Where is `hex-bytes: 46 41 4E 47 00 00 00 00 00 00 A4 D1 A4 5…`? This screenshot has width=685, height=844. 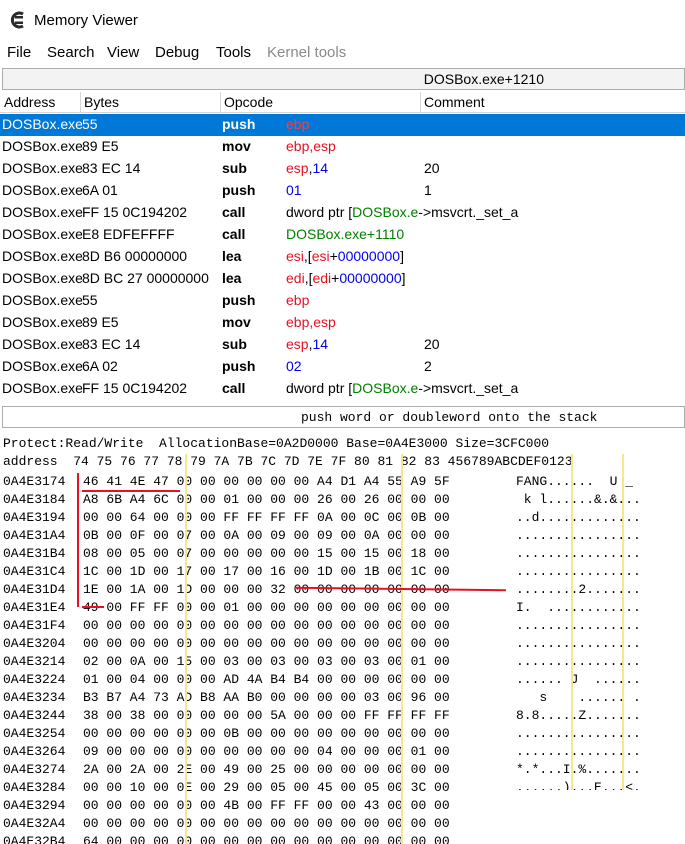
hex-bytes: 46 41 4E 47 00 00 00 00 00 00 A4 D1 A4 5… is located at coordinates (266, 481).